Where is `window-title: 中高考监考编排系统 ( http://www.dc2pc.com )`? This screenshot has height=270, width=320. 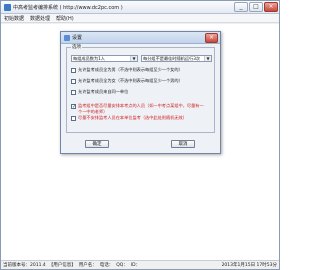 window-title: 中高考监考编排系统 ( http://www.dc2pc.com ) is located at coordinates (68, 7).